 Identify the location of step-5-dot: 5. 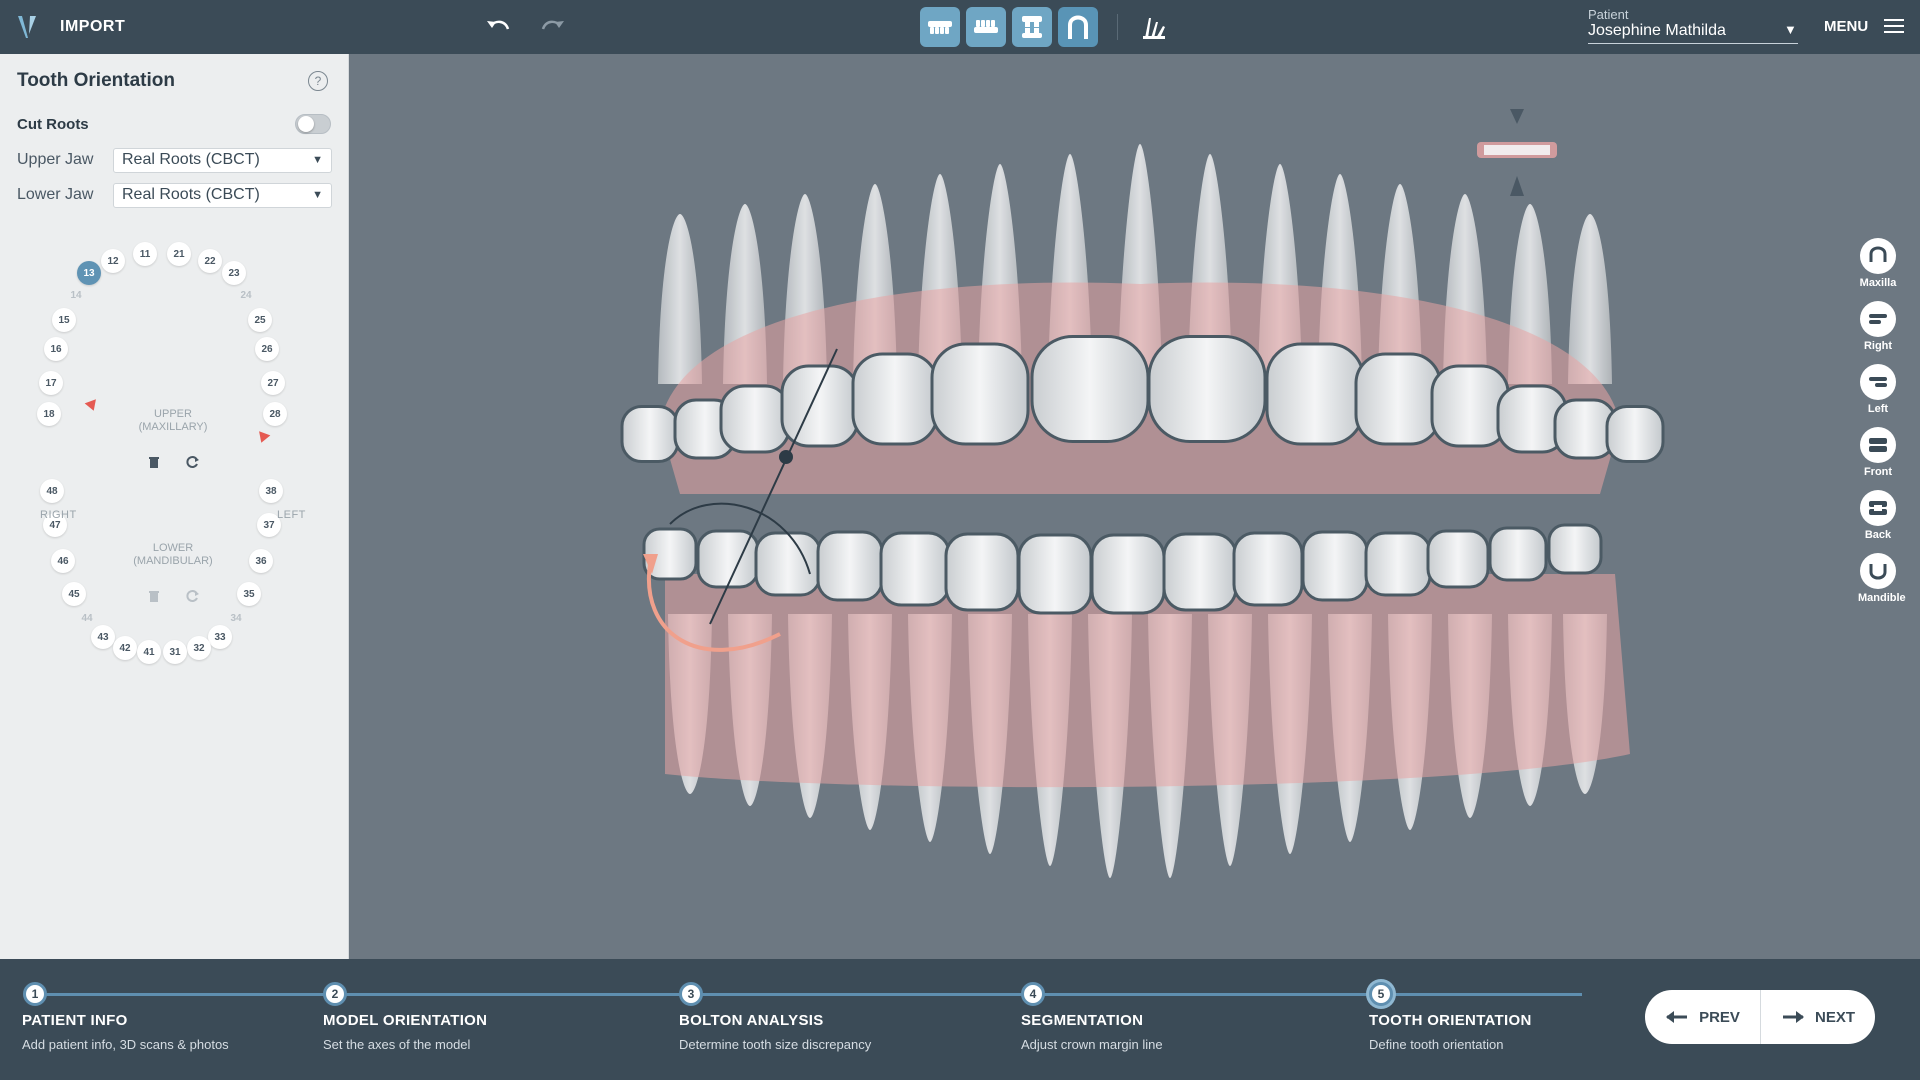
(1381, 994).